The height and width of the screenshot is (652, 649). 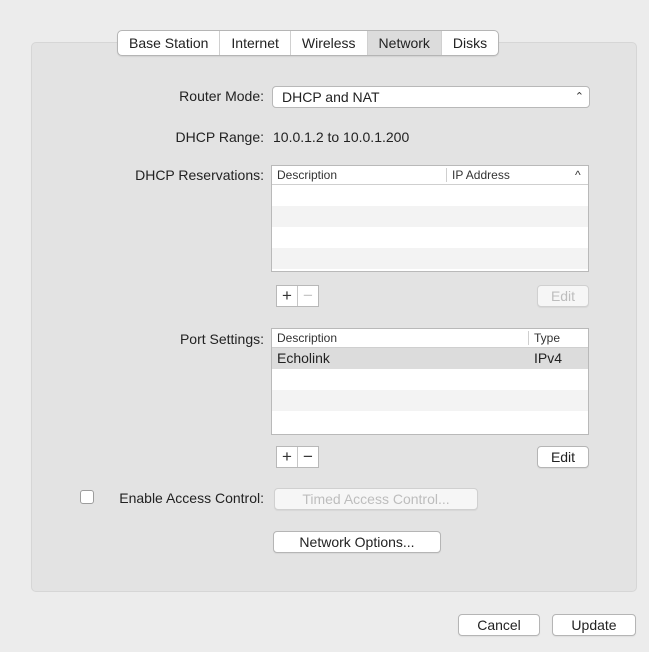 I want to click on sort-ascending-icon: ^, so click(x=578, y=175).